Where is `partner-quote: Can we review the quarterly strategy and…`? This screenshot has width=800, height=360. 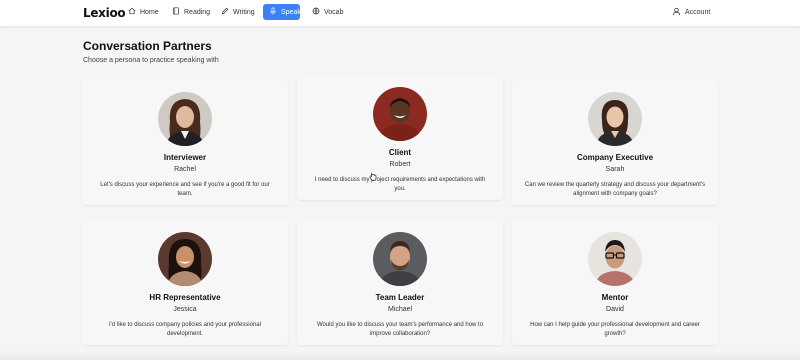 partner-quote: Can we review the quarterly strategy and… is located at coordinates (615, 189).